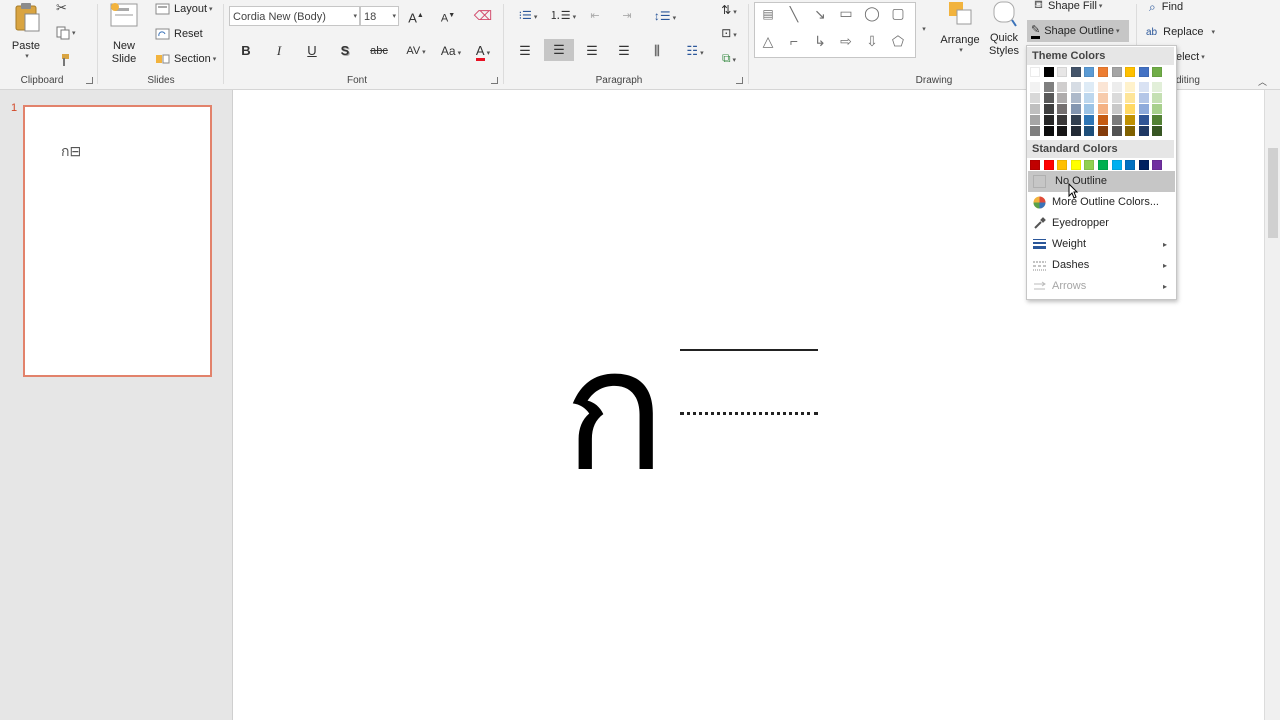  I want to click on font-size-combo: 18 ▾, so click(379, 16).